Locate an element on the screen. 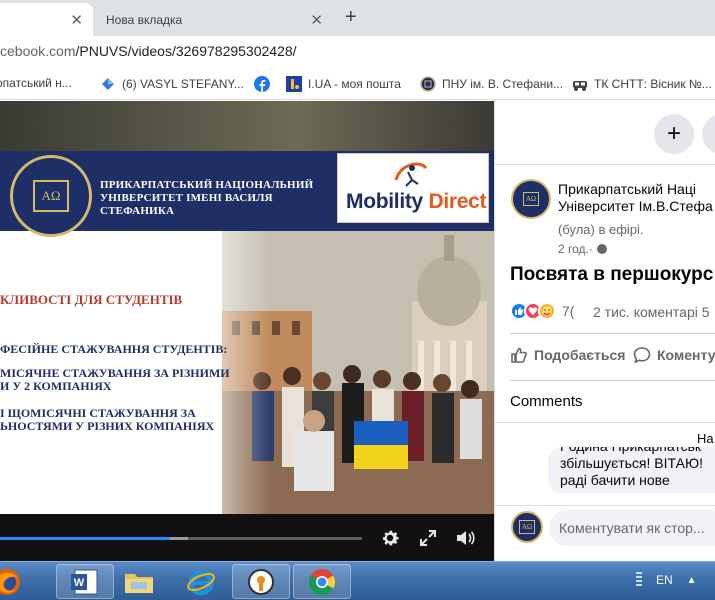  progress-buffered is located at coordinates (179, 538).